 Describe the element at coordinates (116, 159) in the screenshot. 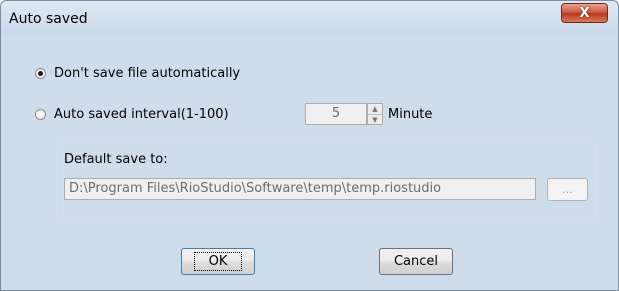

I see `default-save-label: Default save to:` at that location.